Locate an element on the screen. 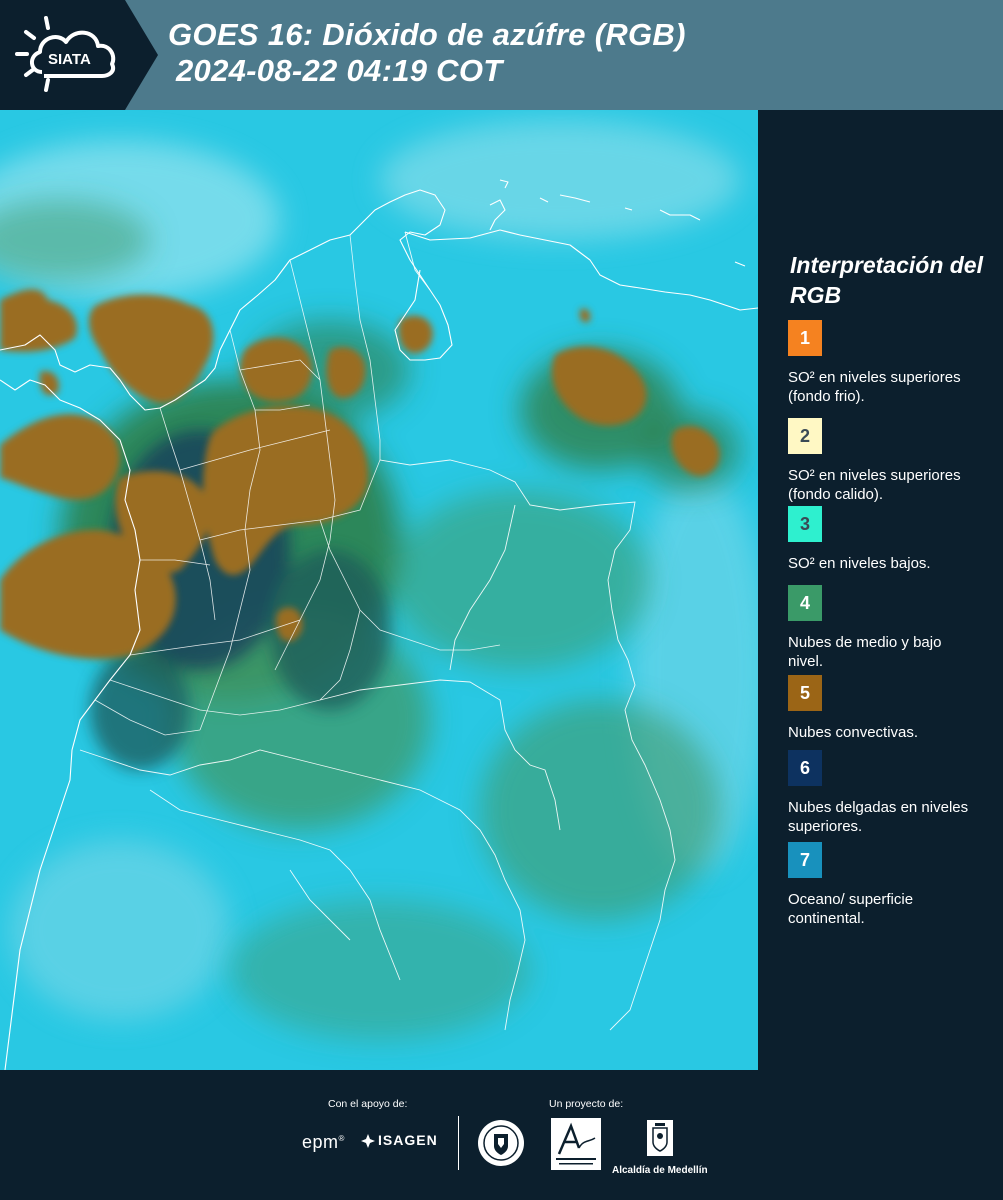  alcaldia-logo: Alcaldía de Medellín is located at coordinates (660, 1147).